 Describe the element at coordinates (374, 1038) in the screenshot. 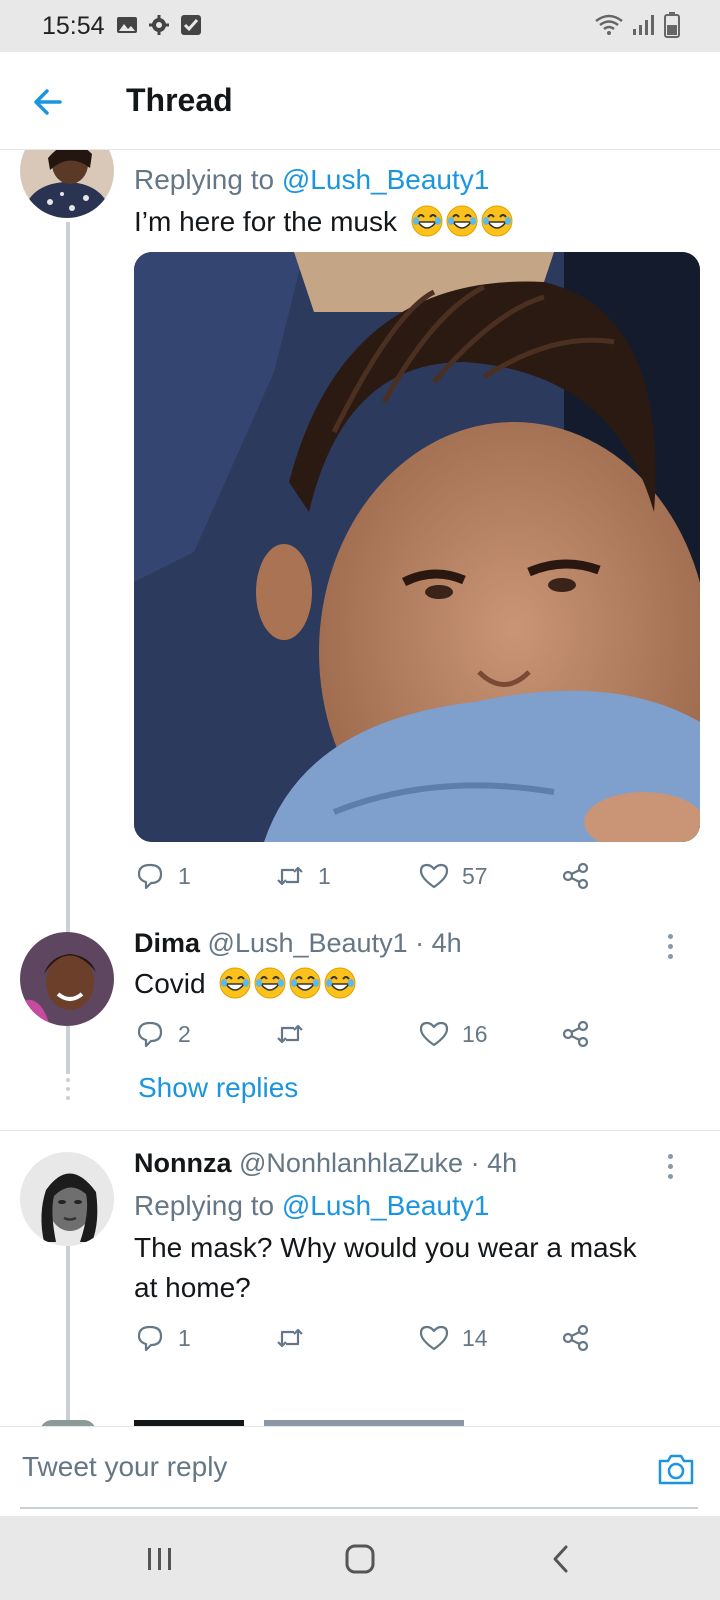

I see `tweet-actions: 2 16` at that location.